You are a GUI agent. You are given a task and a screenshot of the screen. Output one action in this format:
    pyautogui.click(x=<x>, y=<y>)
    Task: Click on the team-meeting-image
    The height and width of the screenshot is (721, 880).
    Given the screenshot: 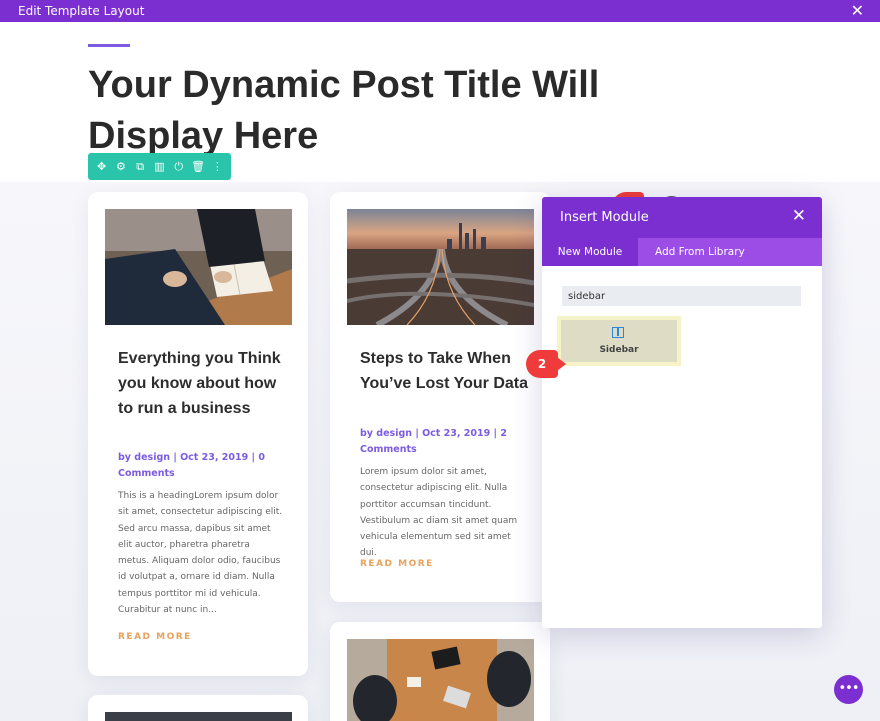 What is the action you would take?
    pyautogui.click(x=440, y=680)
    